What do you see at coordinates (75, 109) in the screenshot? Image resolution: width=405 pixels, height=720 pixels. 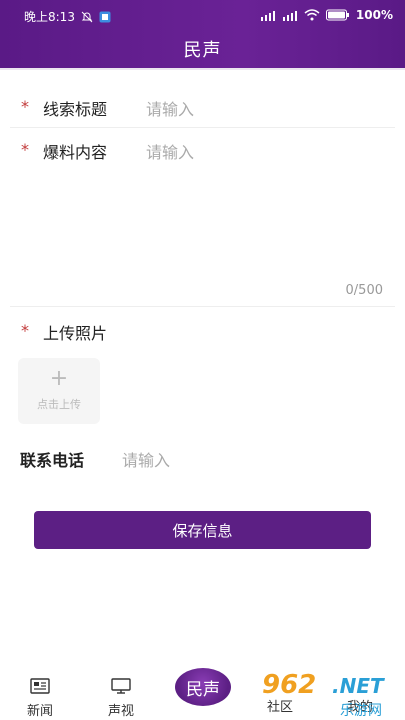 I see `clue-title-label: 线索标题` at bounding box center [75, 109].